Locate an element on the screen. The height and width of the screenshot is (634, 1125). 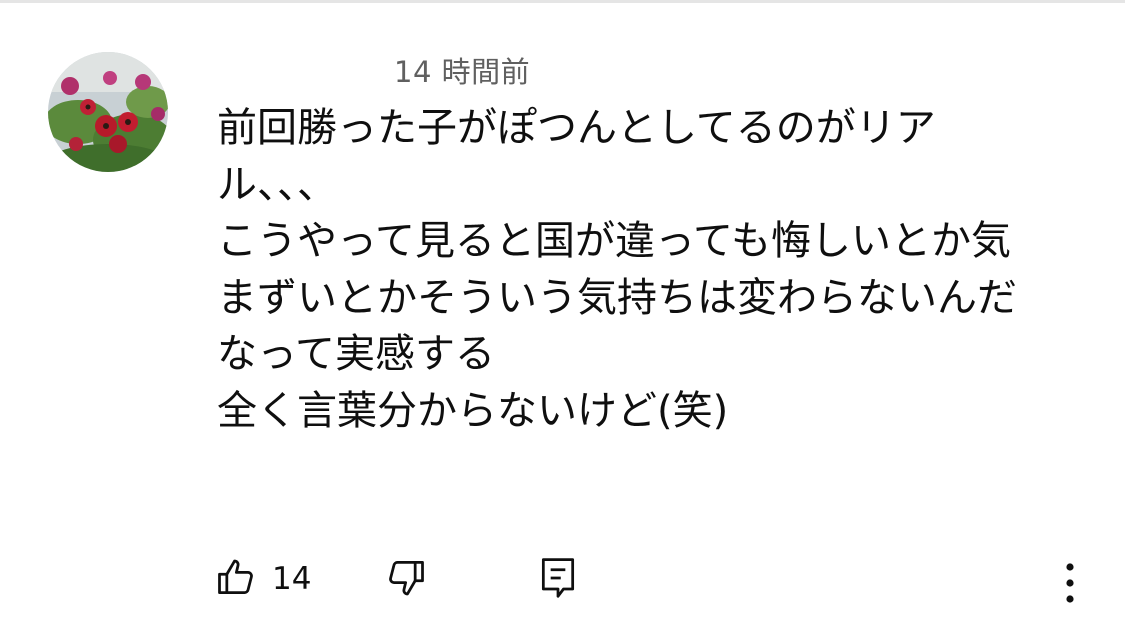
dislike-button is located at coordinates (408, 579).